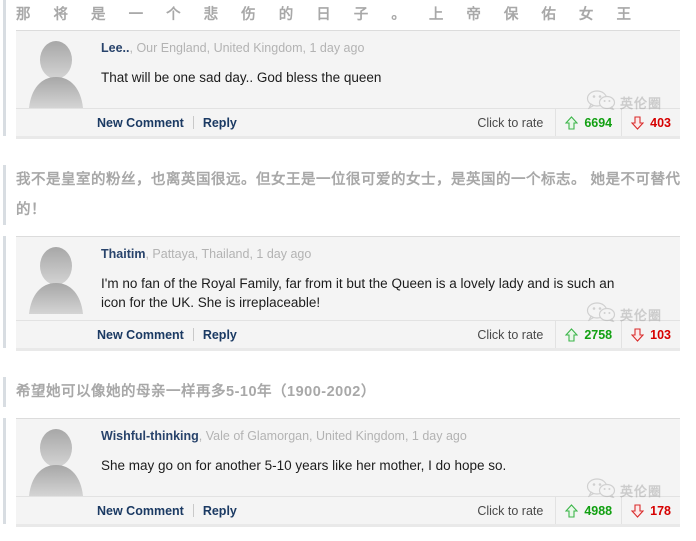 This screenshot has width=696, height=541. What do you see at coordinates (383, 254) in the screenshot?
I see `comment-meta: Thaitim, Pattaya, Thailand, 1 day ago` at bounding box center [383, 254].